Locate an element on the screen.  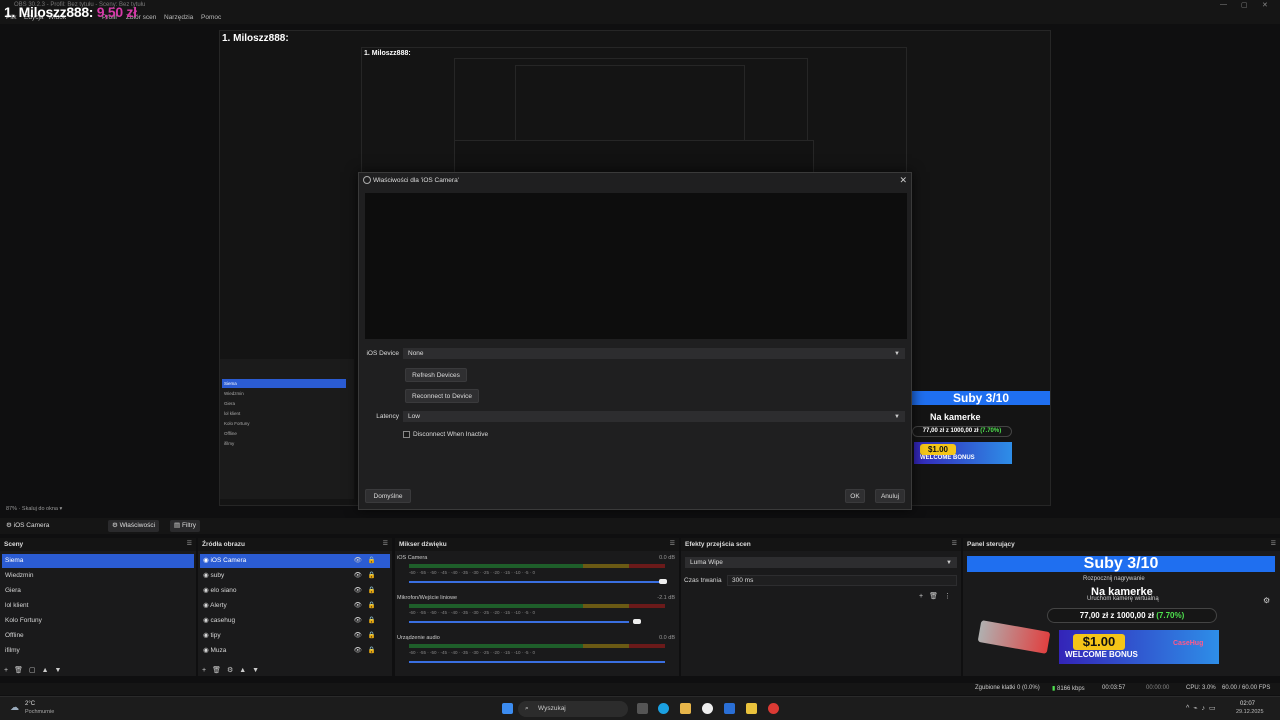
task-view-icon is located at coordinates (642, 708).